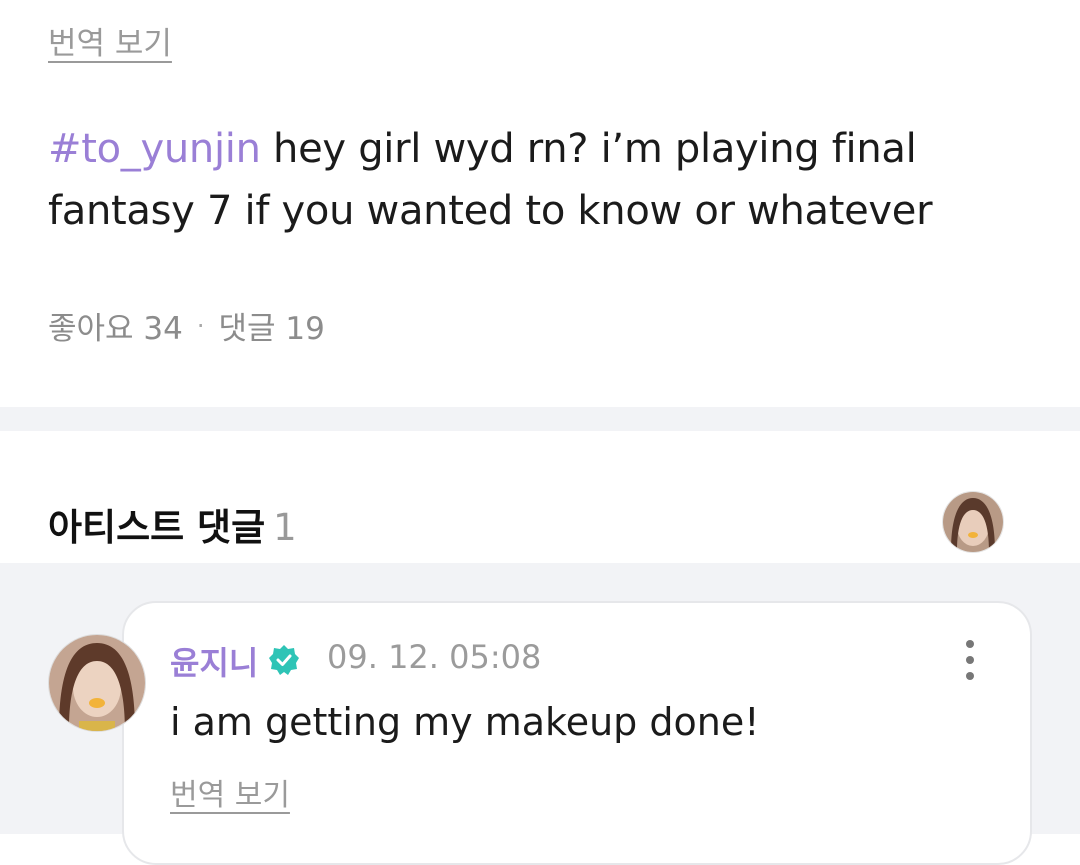 The image size is (1080, 865). Describe the element at coordinates (186, 325) in the screenshot. I see `post-meta: 좋아요 34 · 댓글 19` at that location.